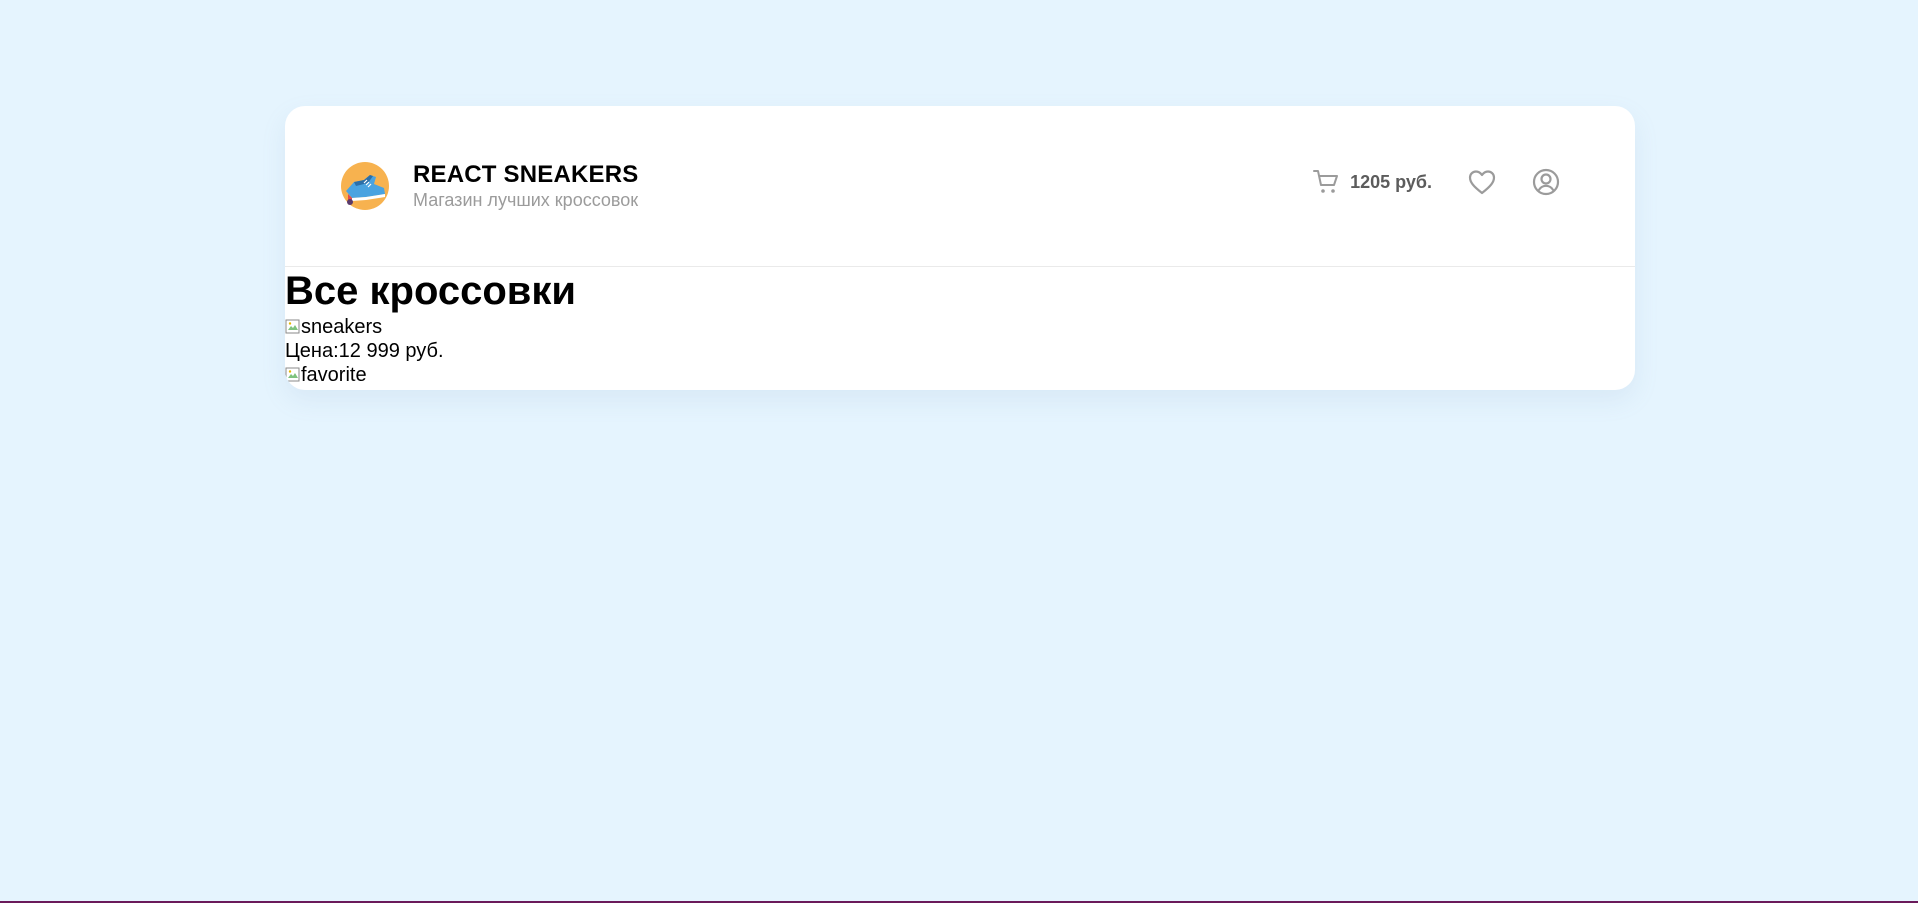  Describe the element at coordinates (1482, 182) in the screenshot. I see `heart-icon` at that location.